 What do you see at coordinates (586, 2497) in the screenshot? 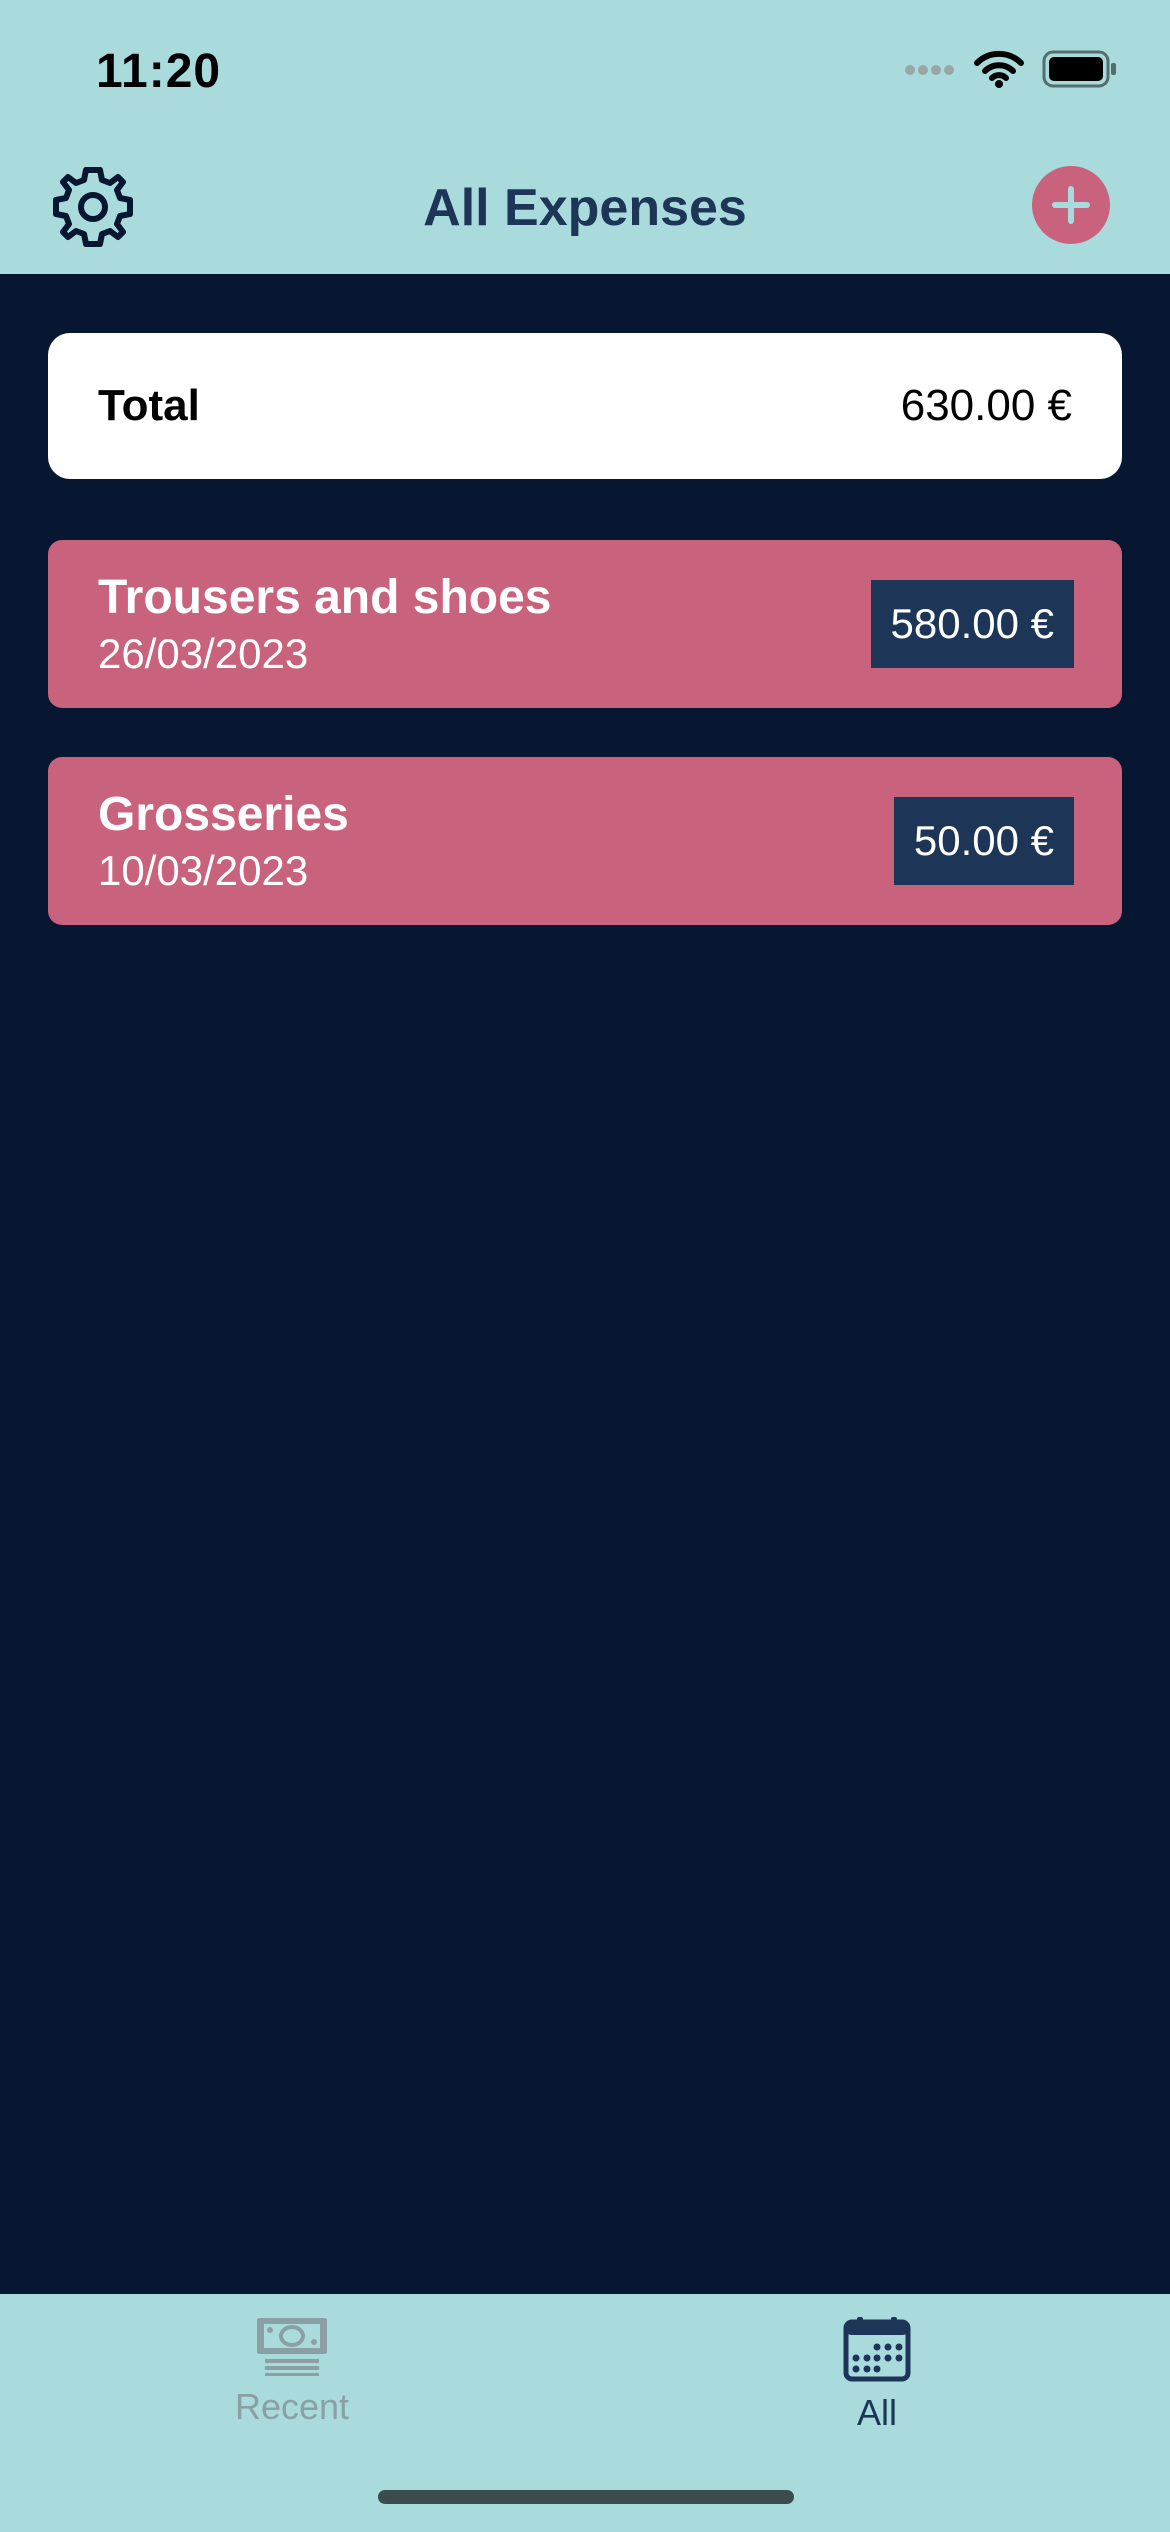
I see `home-indicator` at bounding box center [586, 2497].